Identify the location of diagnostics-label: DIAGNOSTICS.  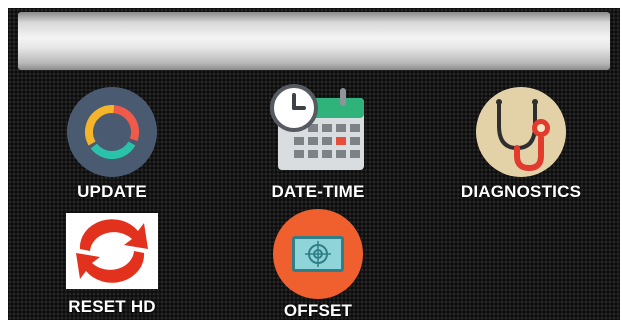
(521, 191).